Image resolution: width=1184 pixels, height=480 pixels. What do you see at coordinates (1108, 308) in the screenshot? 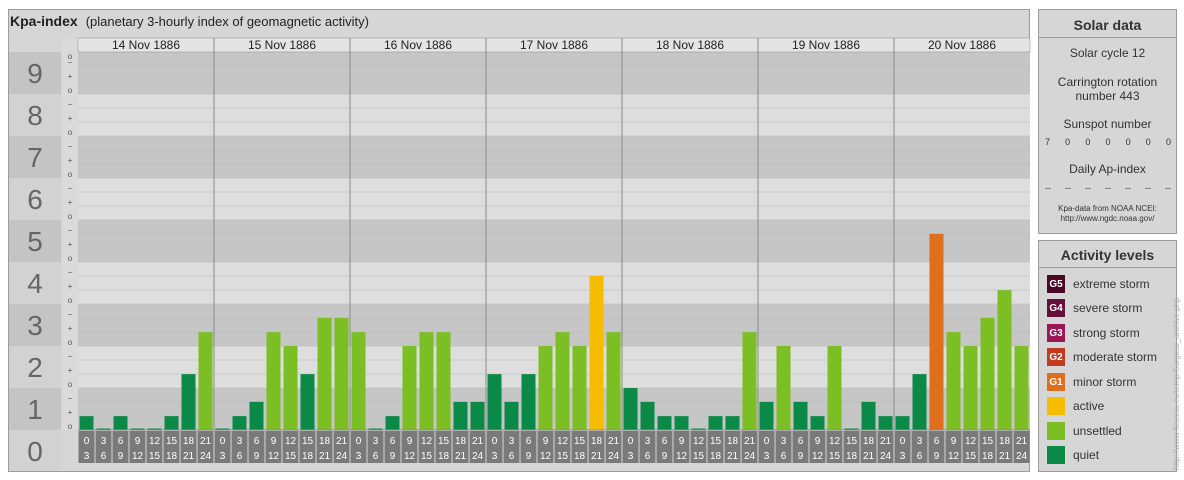
I see `legend-label: severe storm` at bounding box center [1108, 308].